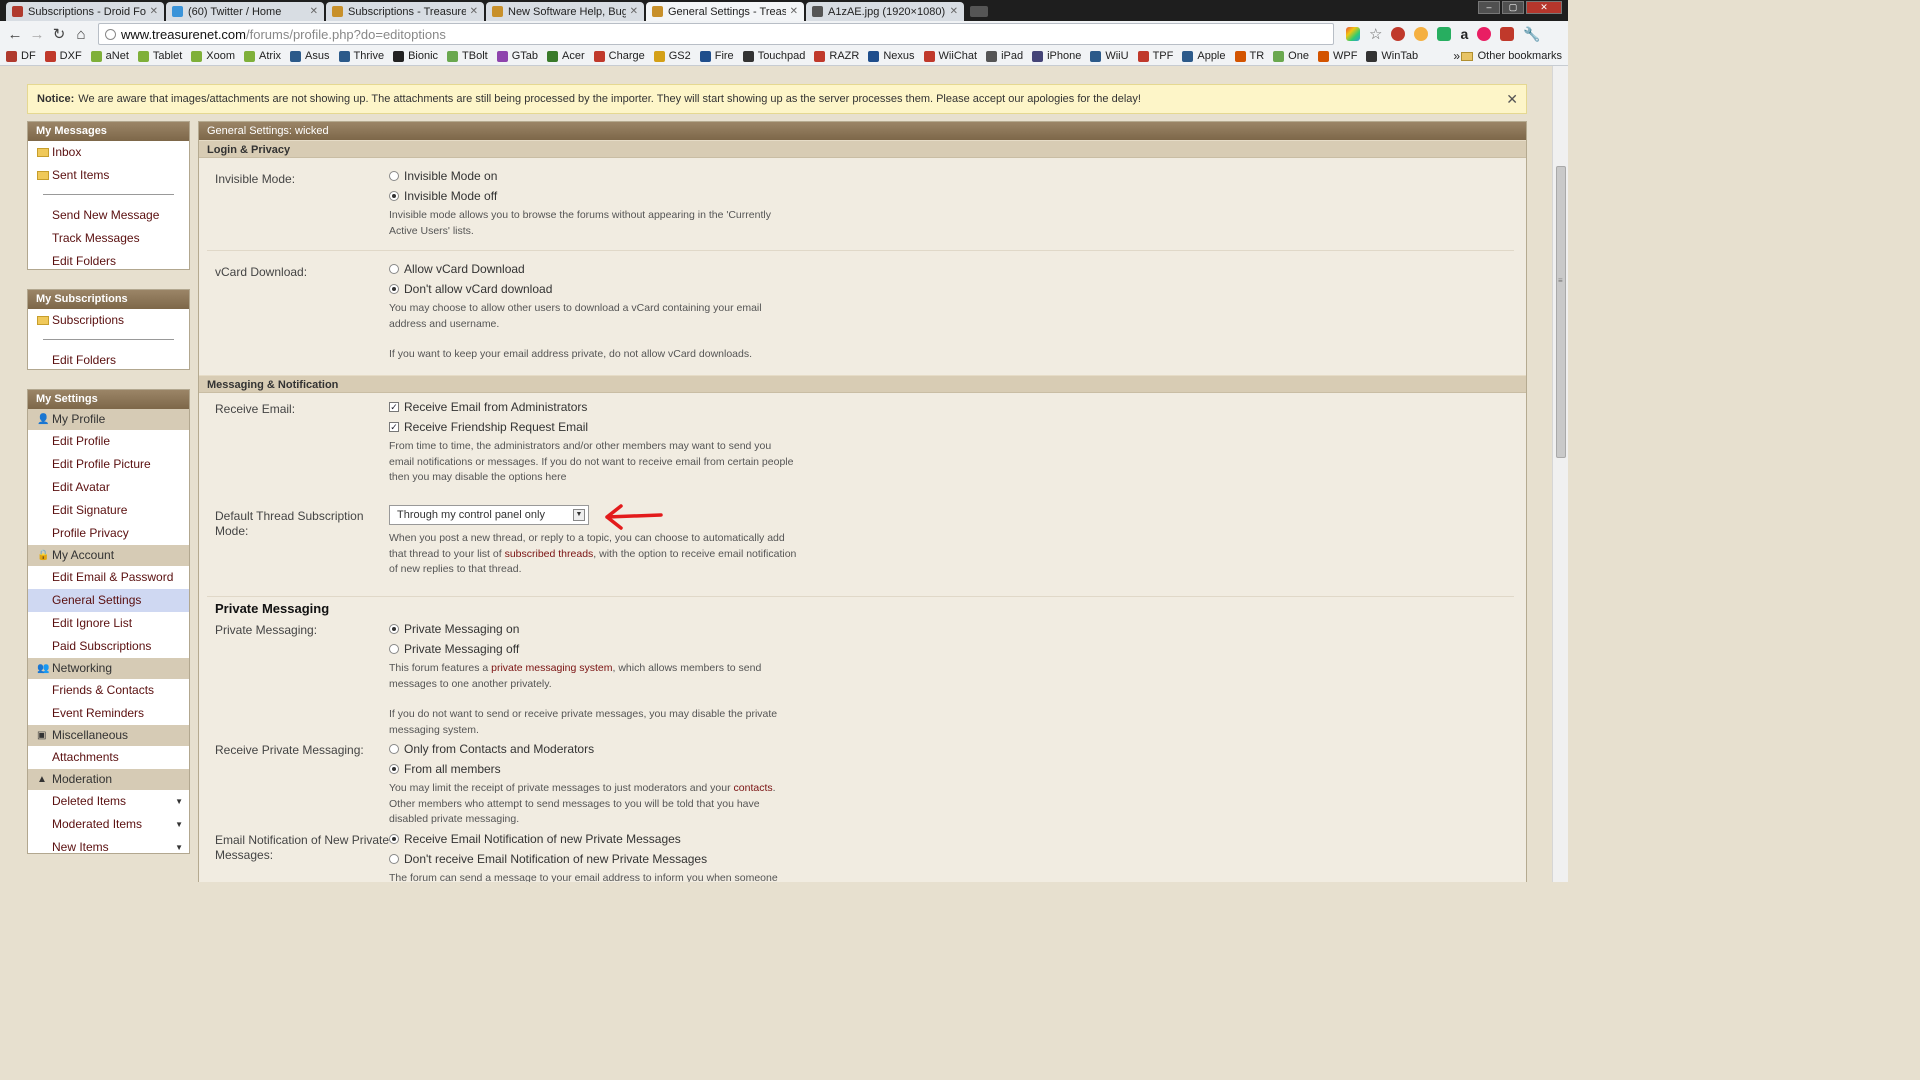 This screenshot has width=1920, height=1080. Describe the element at coordinates (108, 419) in the screenshot. I see `sidebar-group-my-profile: 👤 My Profile` at that location.